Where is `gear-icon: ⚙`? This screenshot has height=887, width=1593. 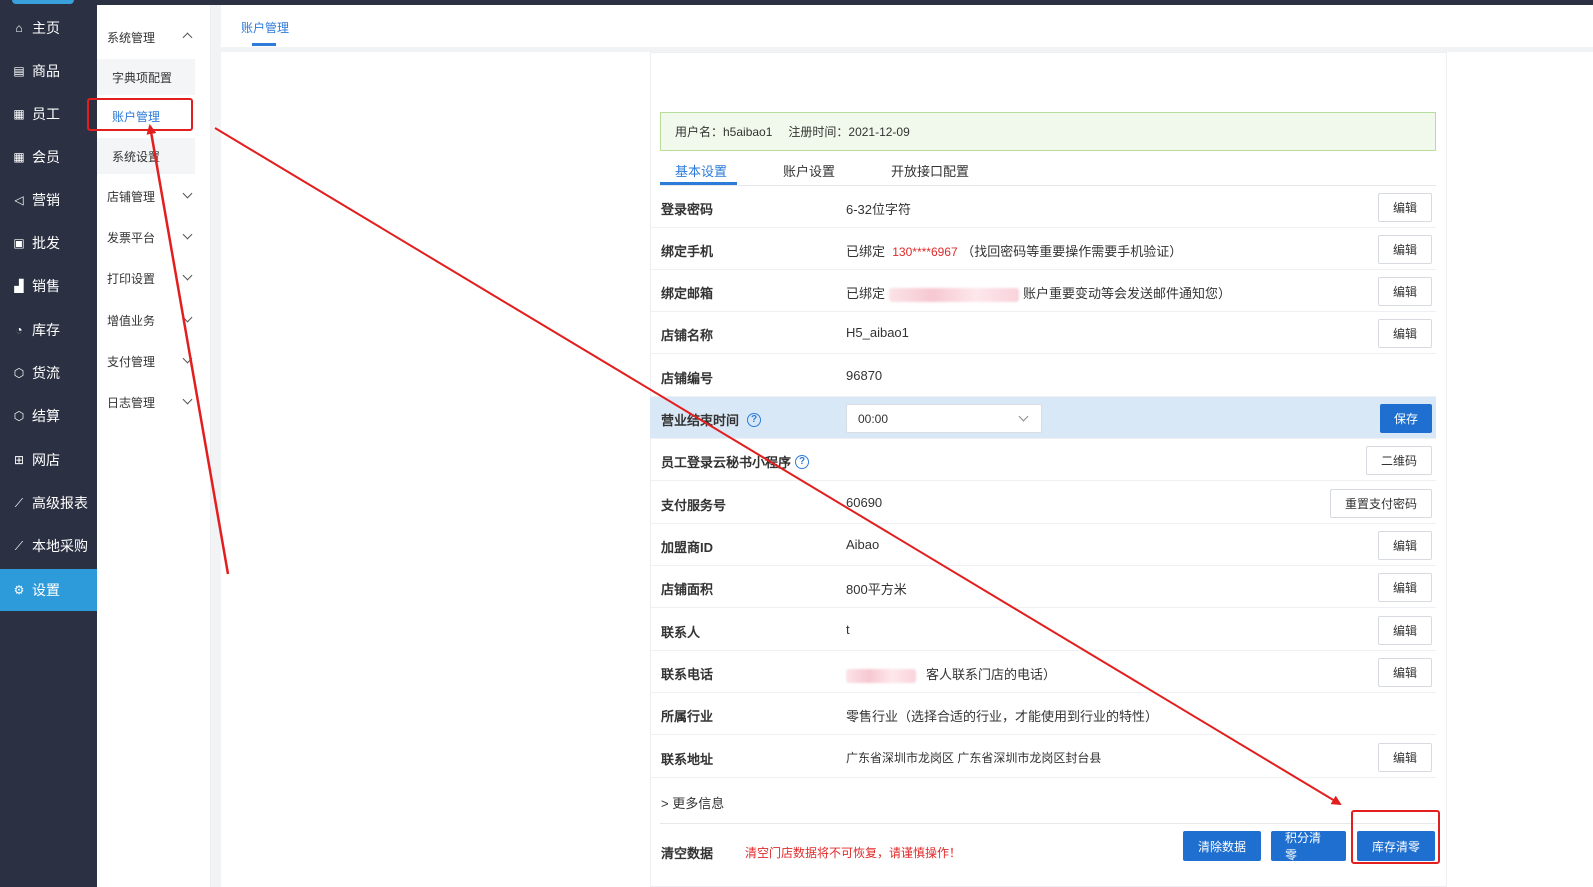 gear-icon: ⚙ is located at coordinates (19, 590).